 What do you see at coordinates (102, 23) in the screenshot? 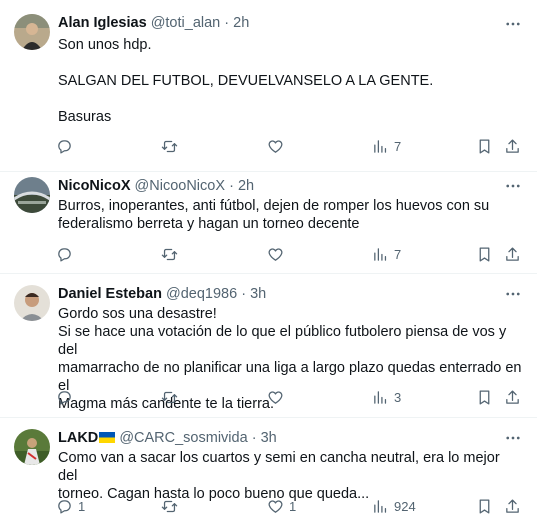
I see `display-name: Alan Iglesias` at bounding box center [102, 23].